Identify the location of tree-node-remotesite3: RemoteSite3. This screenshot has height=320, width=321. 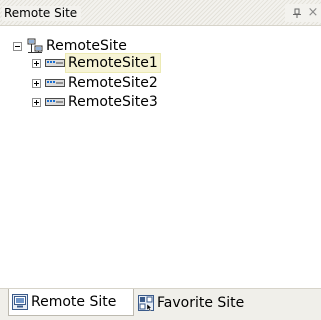
(96, 102).